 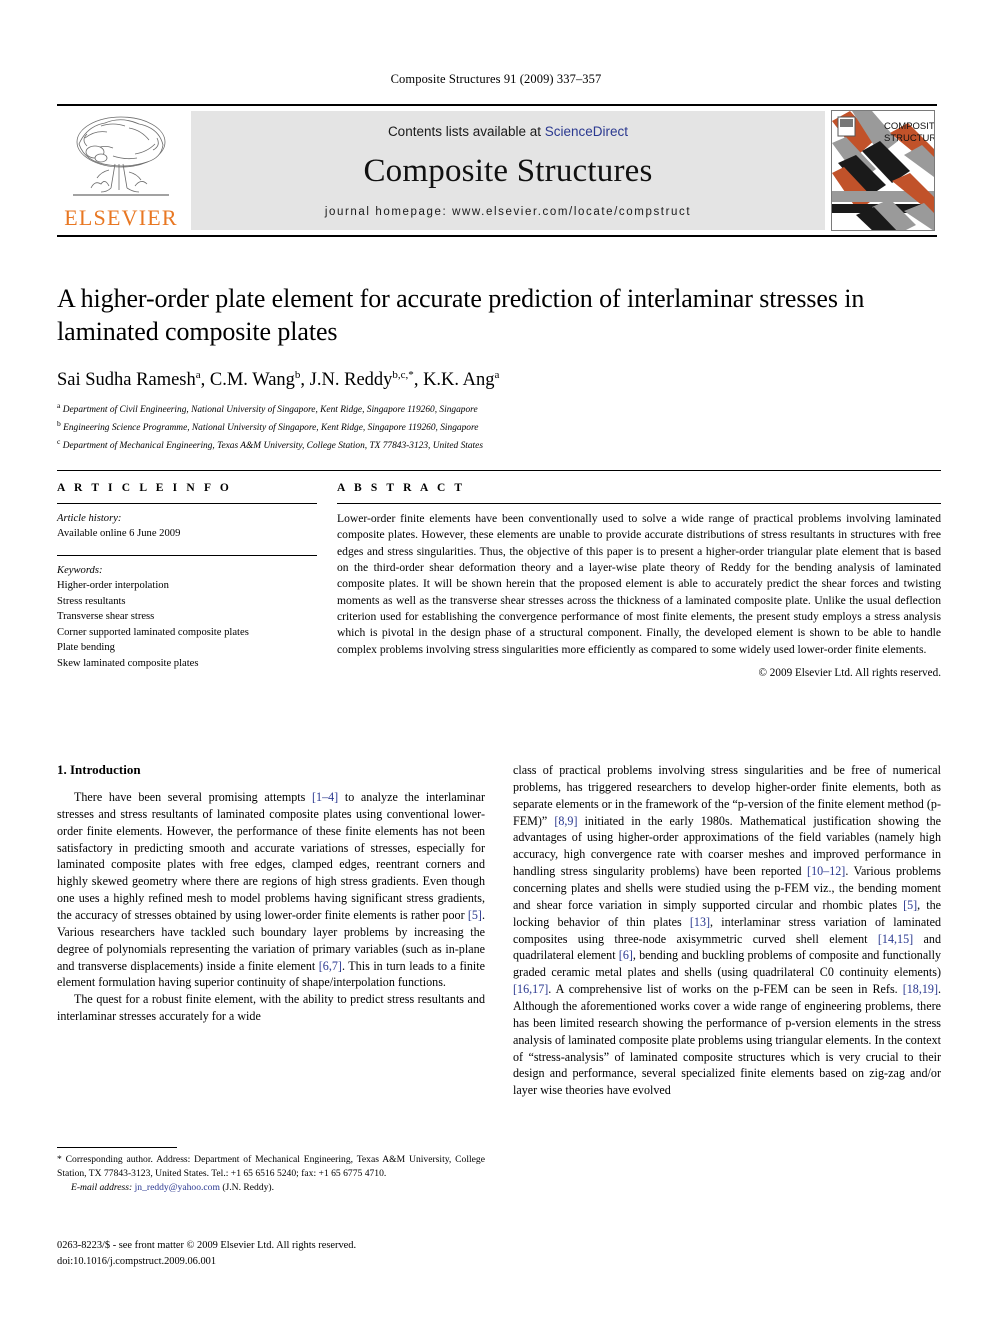 I want to click on citation-ref: [8,9], so click(x=565, y=821).